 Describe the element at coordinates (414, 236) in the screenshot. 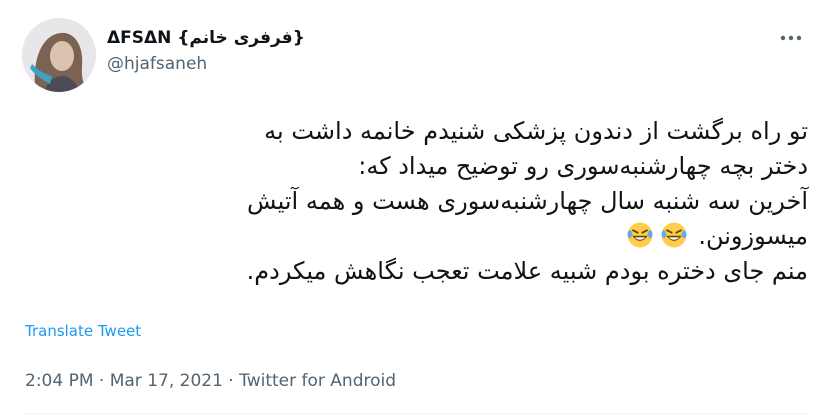

I see `tweet-line-with-emoji: میسوزونن.` at that location.